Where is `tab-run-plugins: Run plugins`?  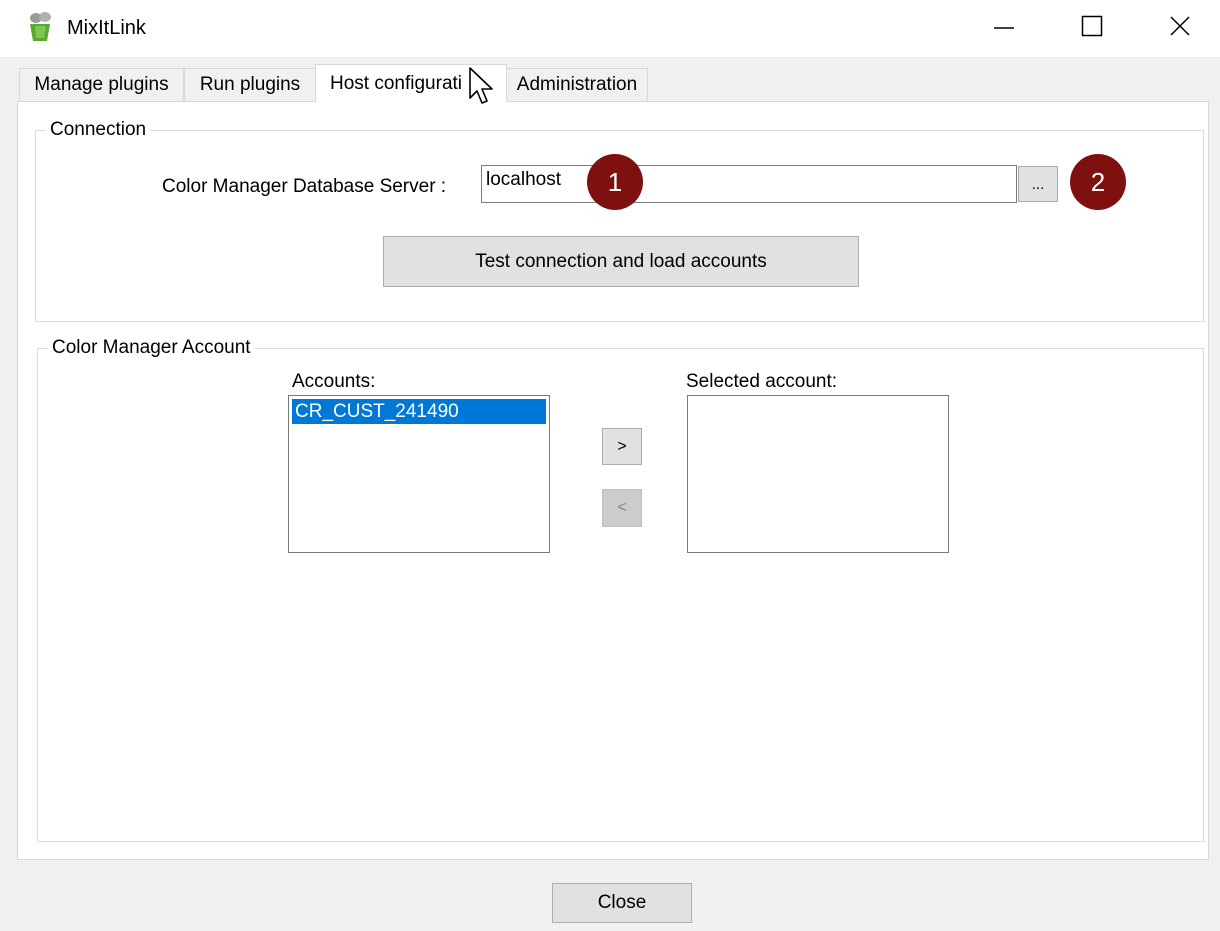
tab-run-plugins: Run plugins is located at coordinates (250, 84).